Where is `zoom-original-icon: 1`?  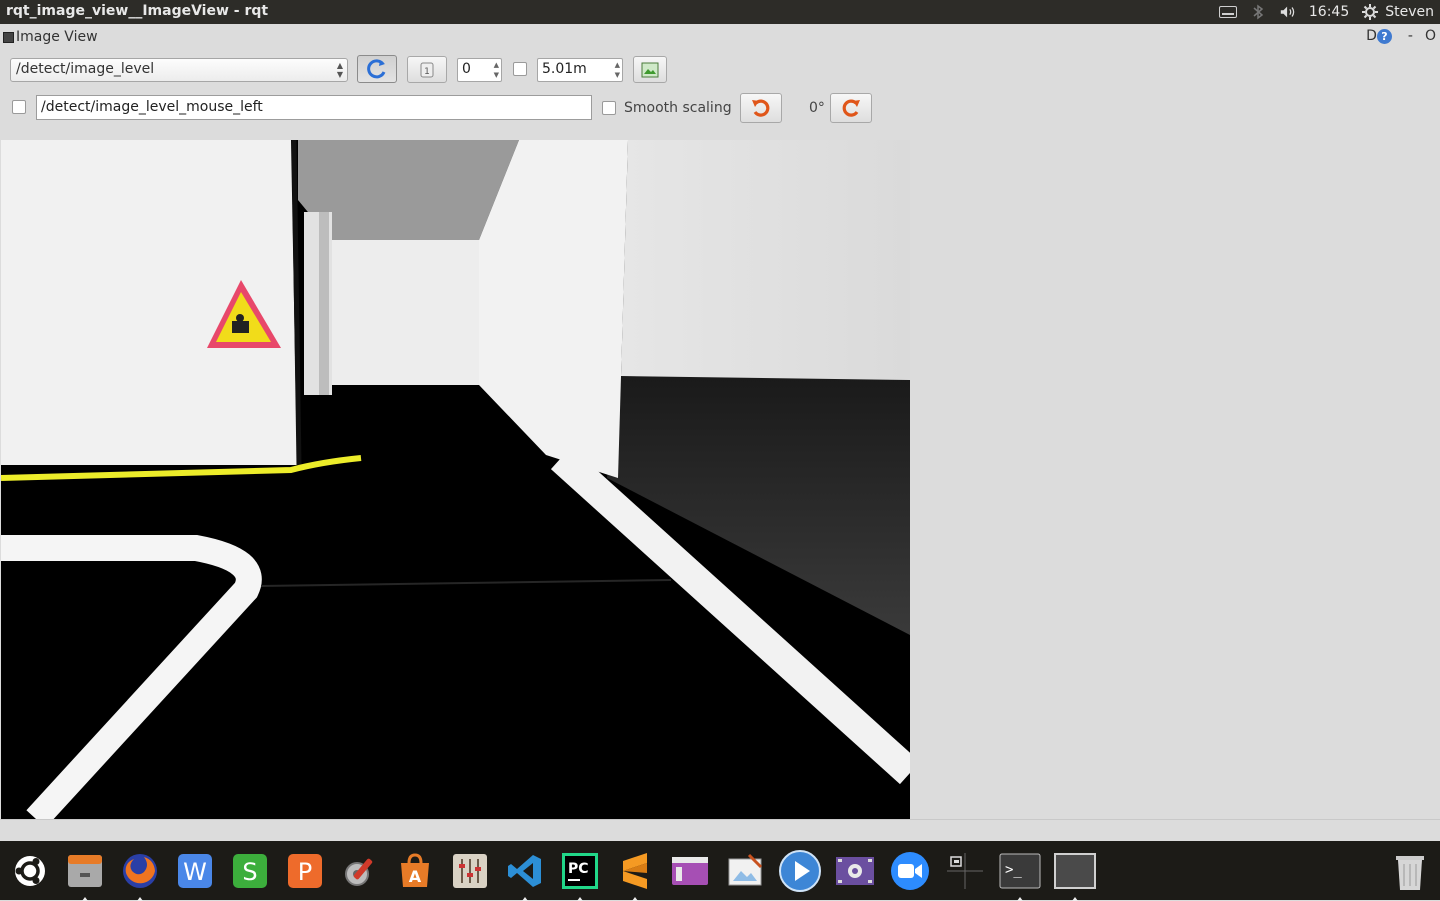
zoom-original-icon: 1 is located at coordinates (427, 69).